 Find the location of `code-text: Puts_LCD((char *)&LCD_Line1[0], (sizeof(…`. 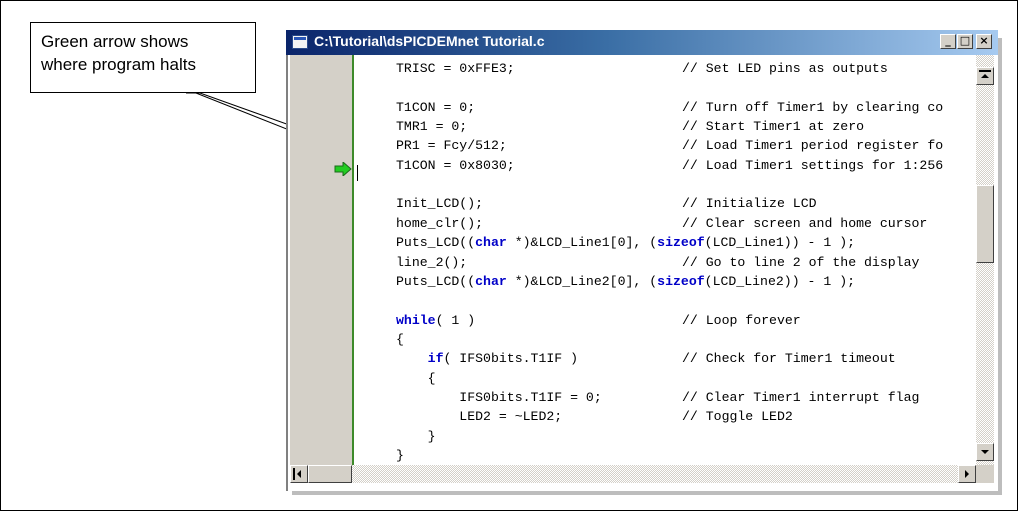

code-text: Puts_LCD((char *)&LCD_Line1[0], (sizeof(… is located at coordinates (626, 243).